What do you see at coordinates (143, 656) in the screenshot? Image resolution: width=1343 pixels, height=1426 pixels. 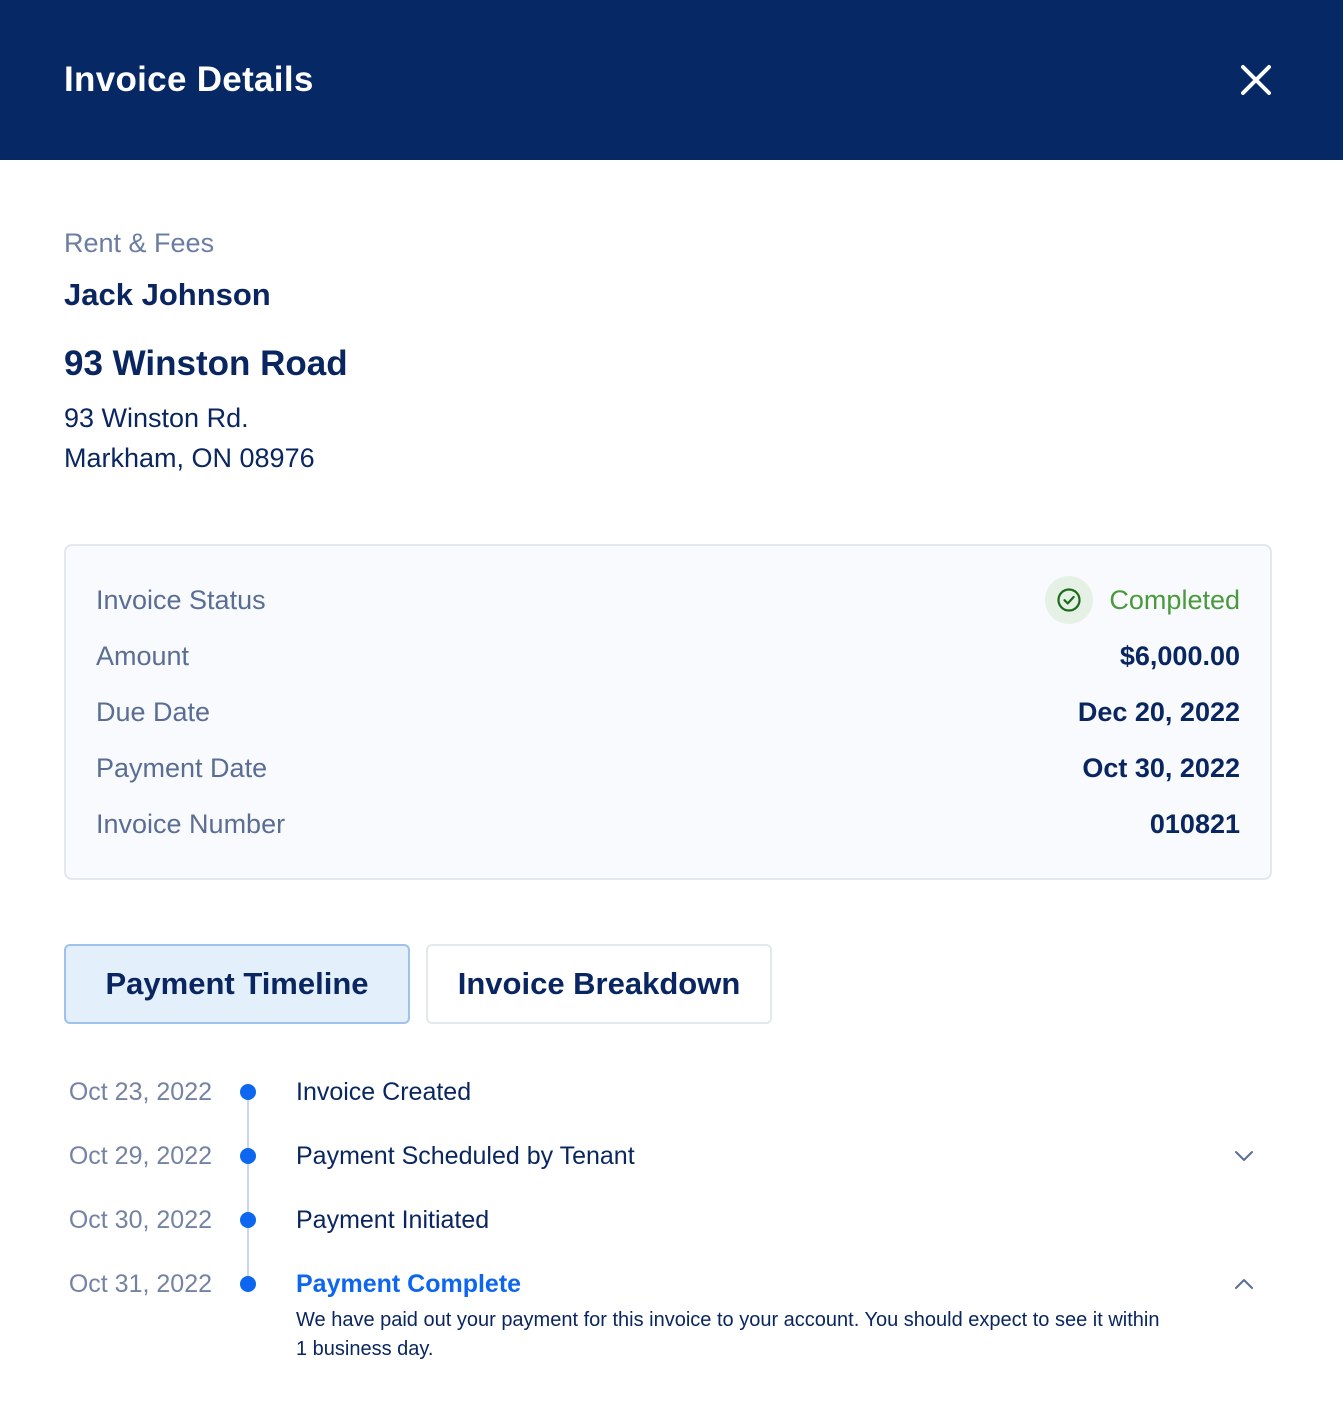 I see `amount-label: Amount` at bounding box center [143, 656].